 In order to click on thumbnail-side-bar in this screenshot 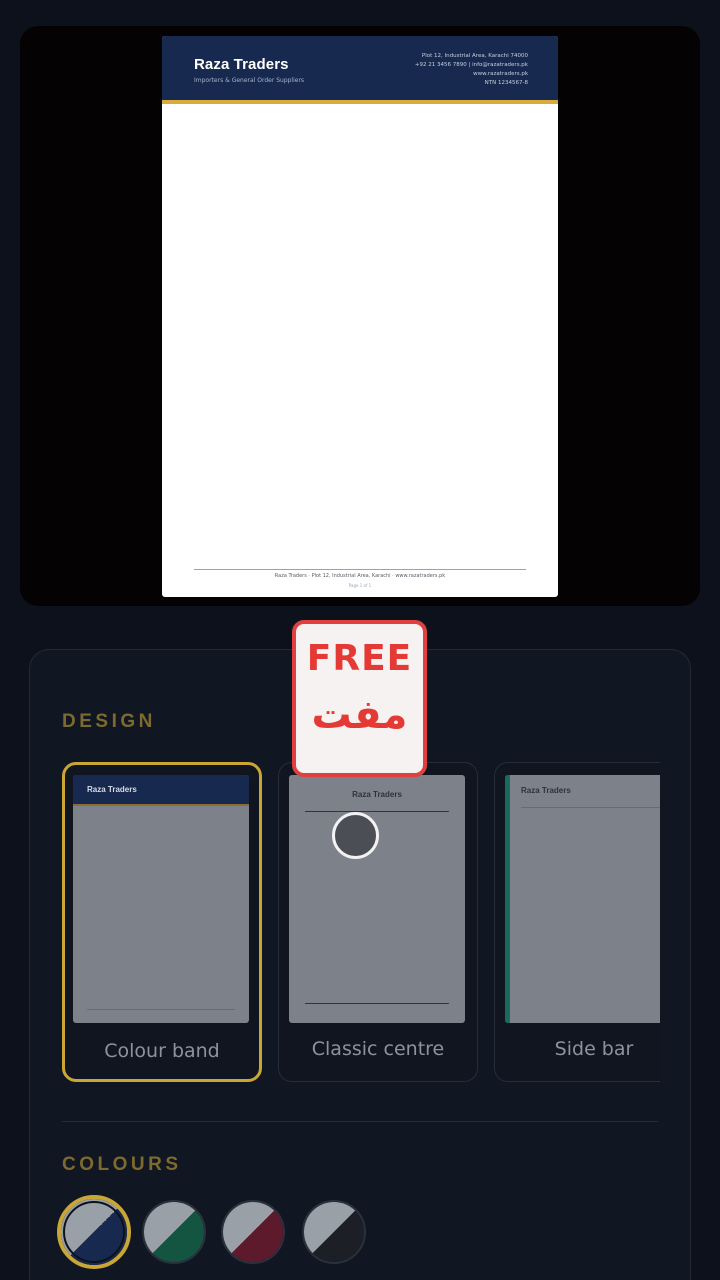, I will do `click(507, 899)`.